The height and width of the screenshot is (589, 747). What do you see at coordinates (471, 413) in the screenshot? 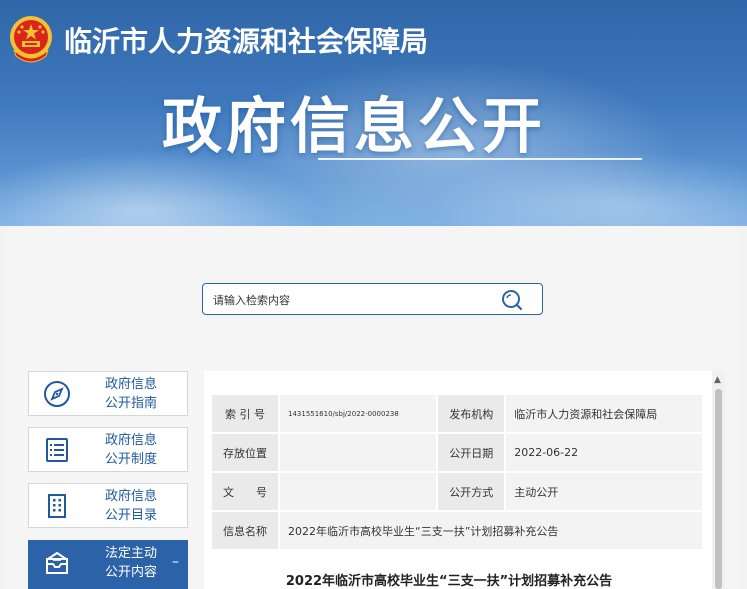
I see `publisher-label: 发布机构` at bounding box center [471, 413].